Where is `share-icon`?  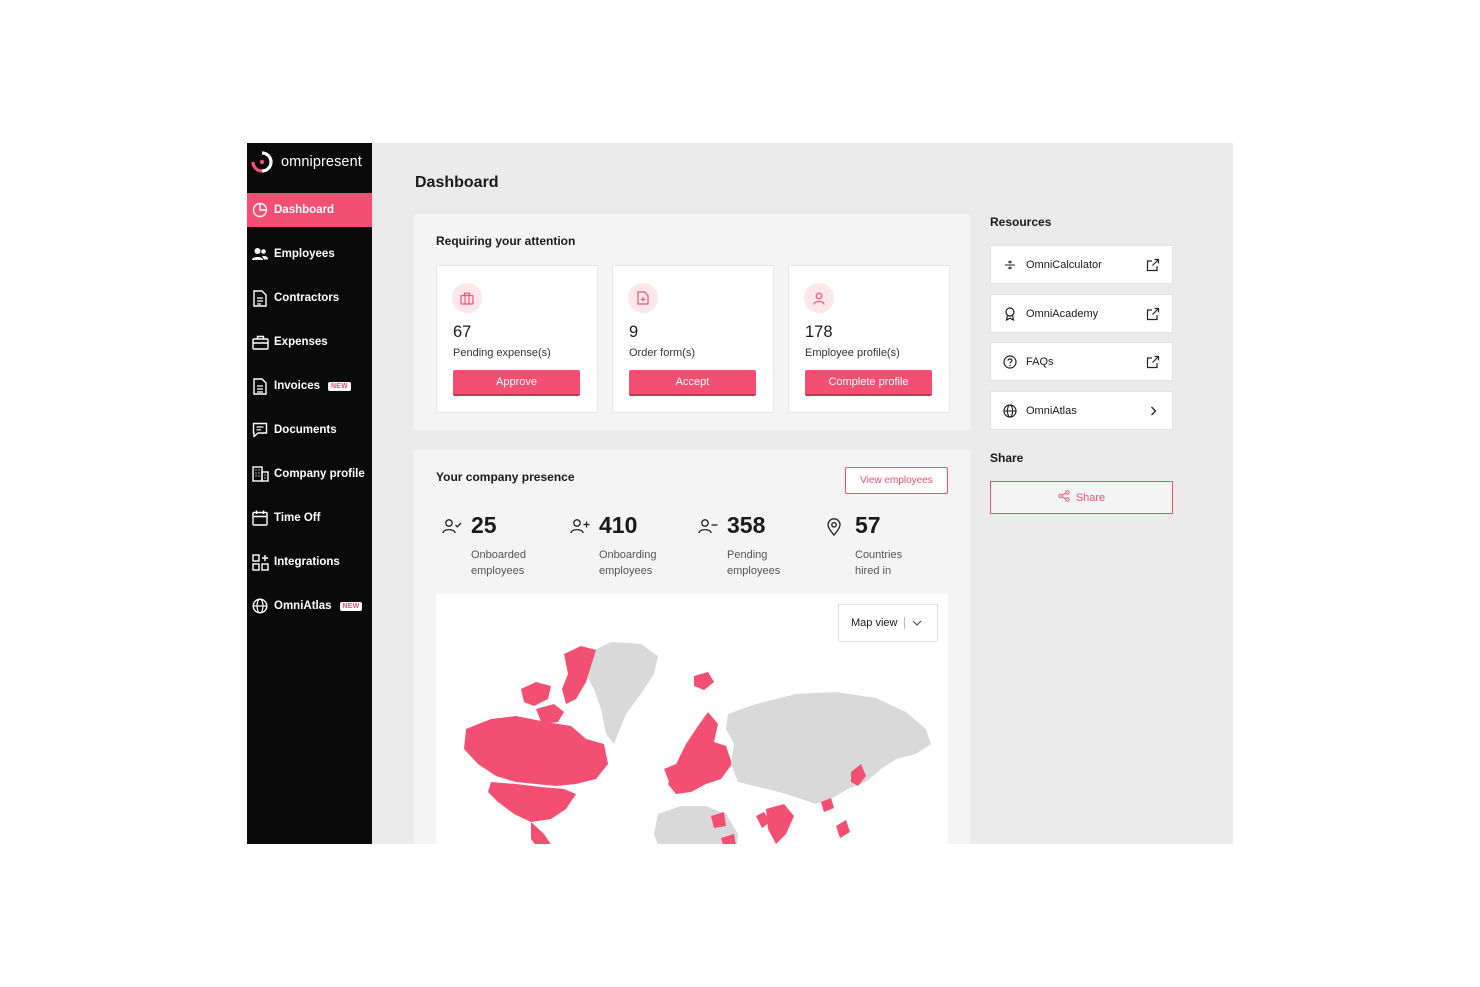
share-icon is located at coordinates (1064, 497).